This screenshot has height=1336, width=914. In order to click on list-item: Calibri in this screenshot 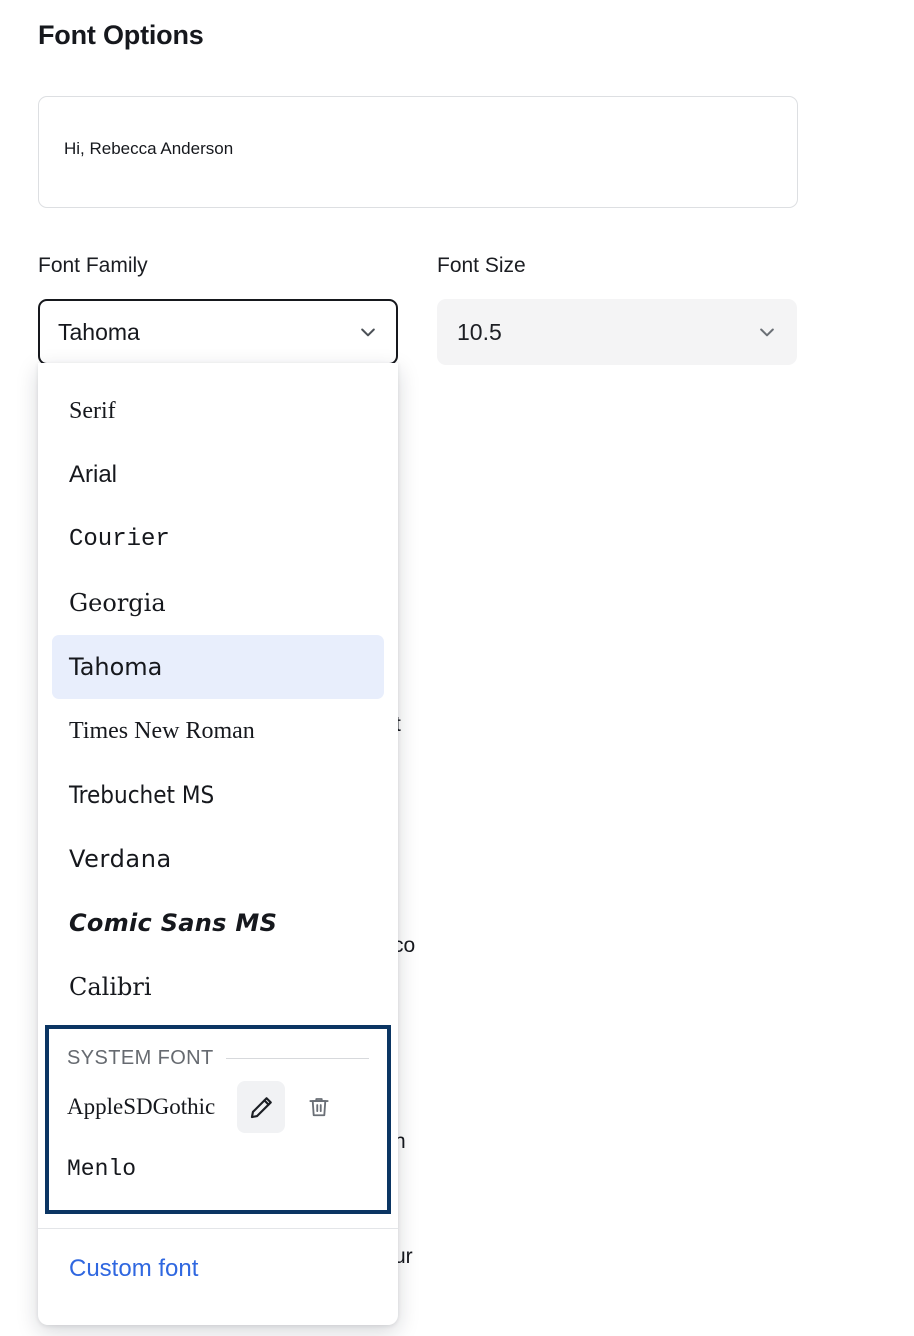, I will do `click(218, 987)`.